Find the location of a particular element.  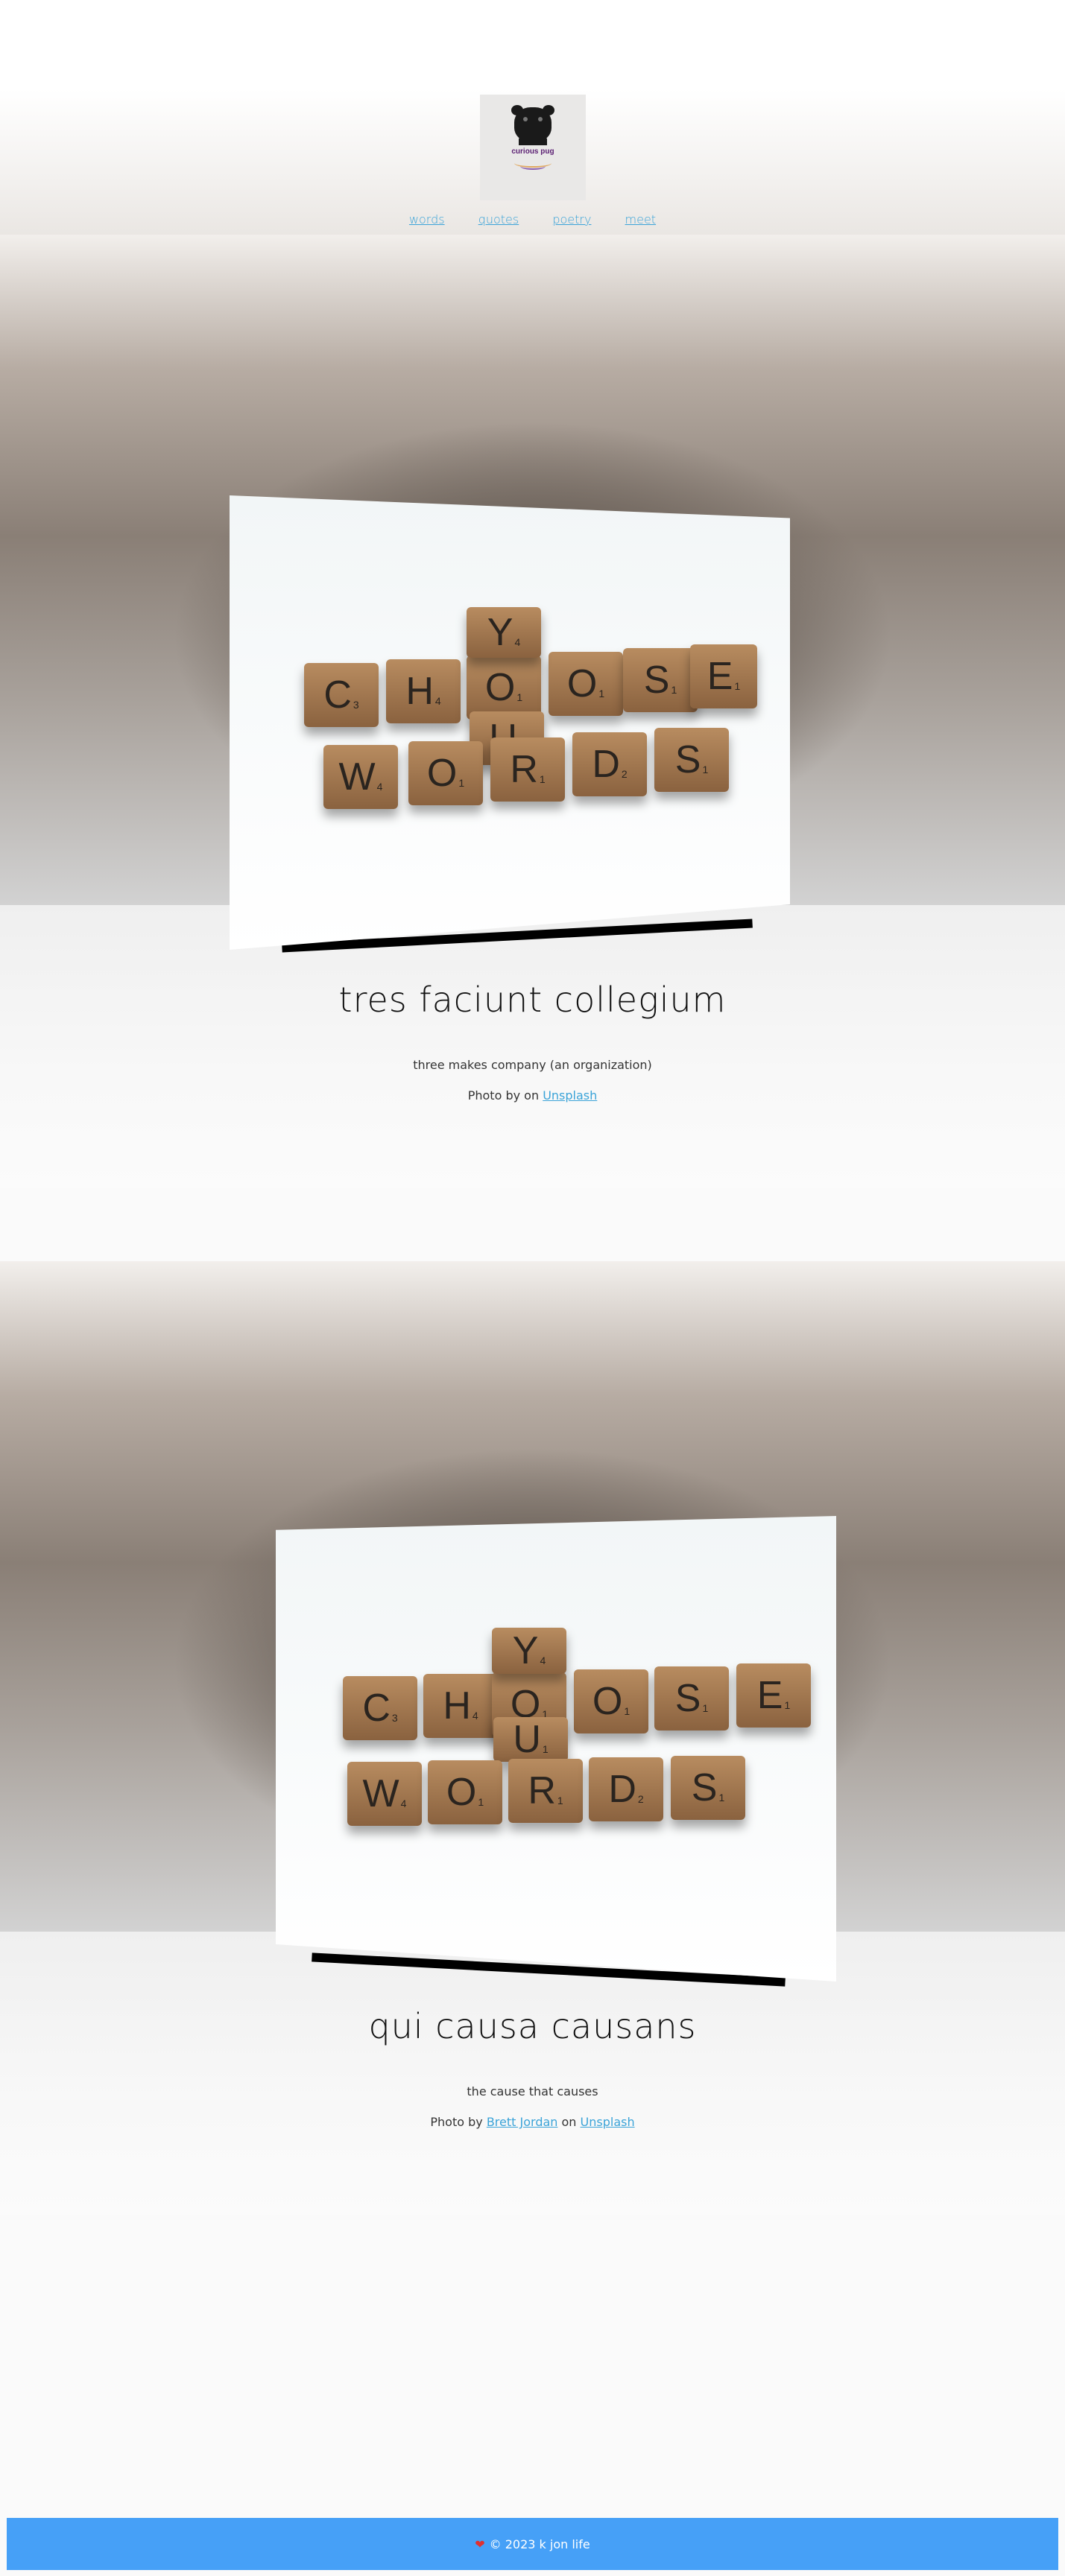

quote-title: tres faciunt collegium is located at coordinates (532, 1000).